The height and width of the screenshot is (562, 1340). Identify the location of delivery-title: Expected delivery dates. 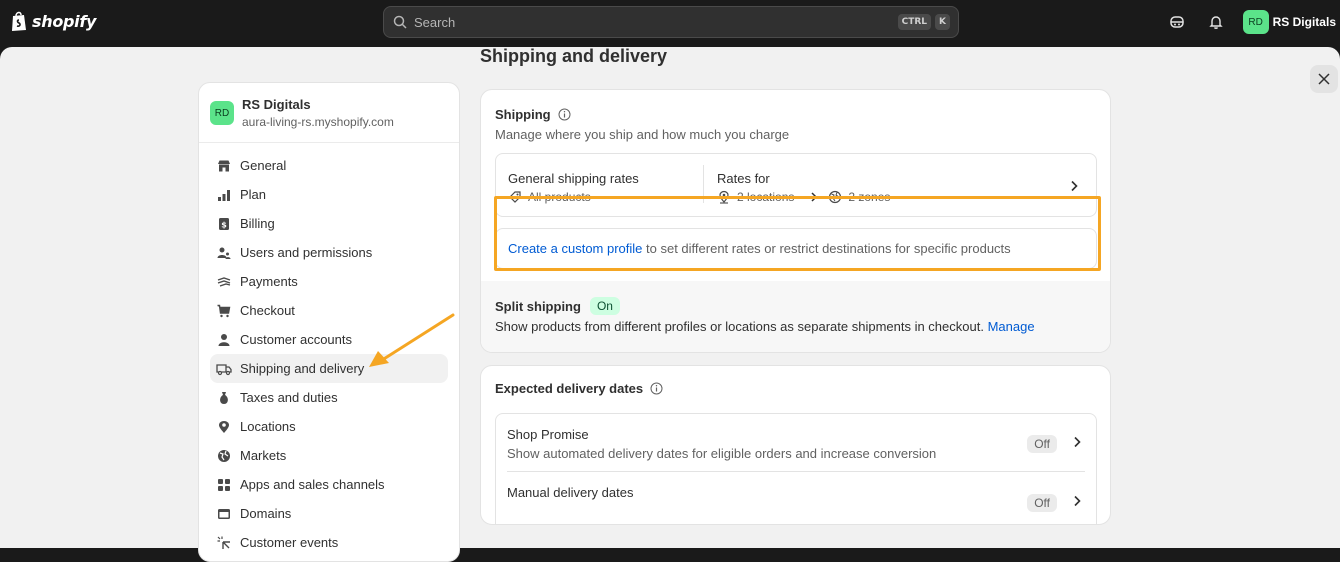
(569, 388).